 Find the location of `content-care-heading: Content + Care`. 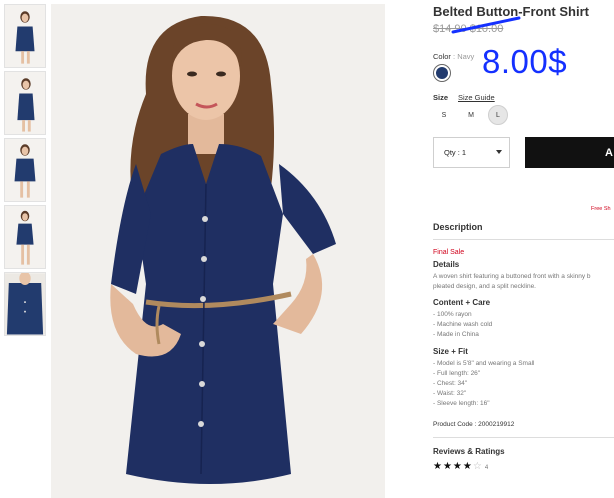

content-care-heading: Content + Care is located at coordinates (462, 302).